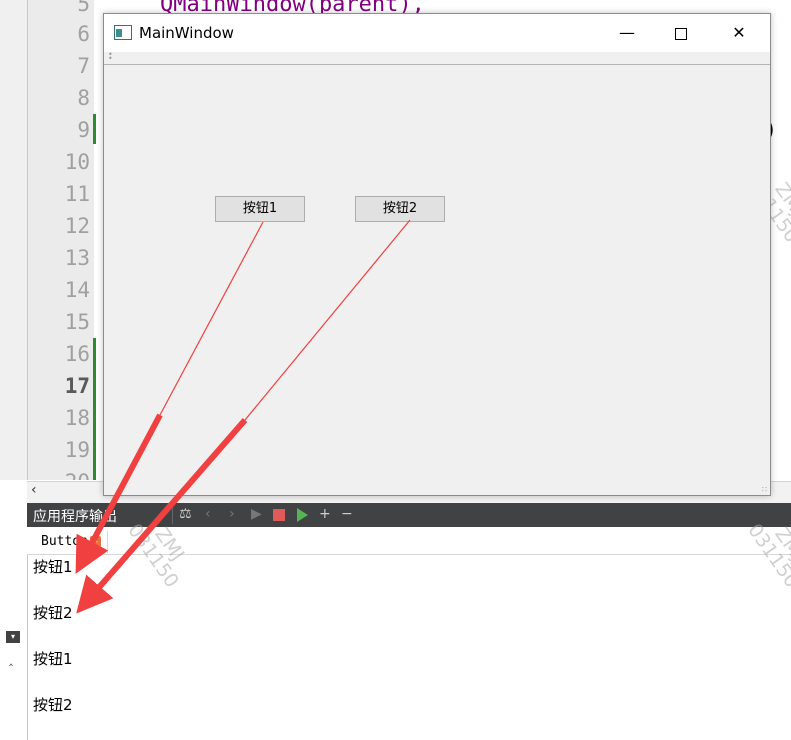 This screenshot has width=791, height=740. Describe the element at coordinates (437, 57) in the screenshot. I see `menu-bar: • •` at that location.